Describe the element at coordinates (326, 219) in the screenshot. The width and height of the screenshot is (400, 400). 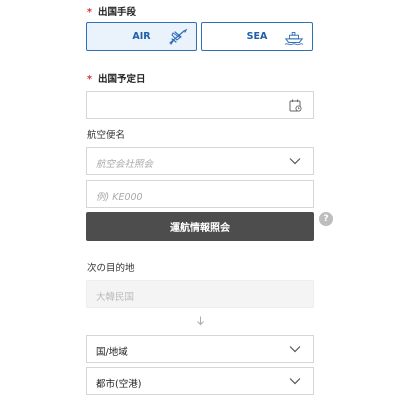
I see `help-icon: ?` at that location.